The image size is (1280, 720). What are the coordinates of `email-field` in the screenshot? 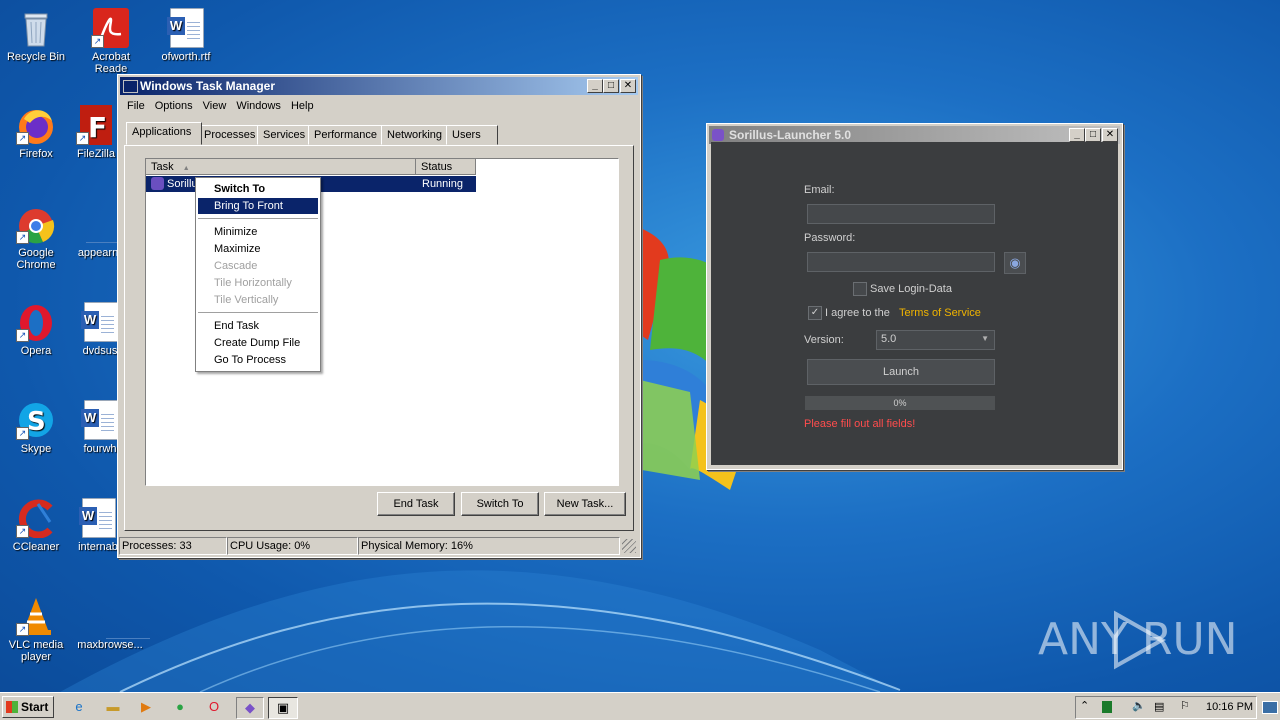 It's located at (901, 214).